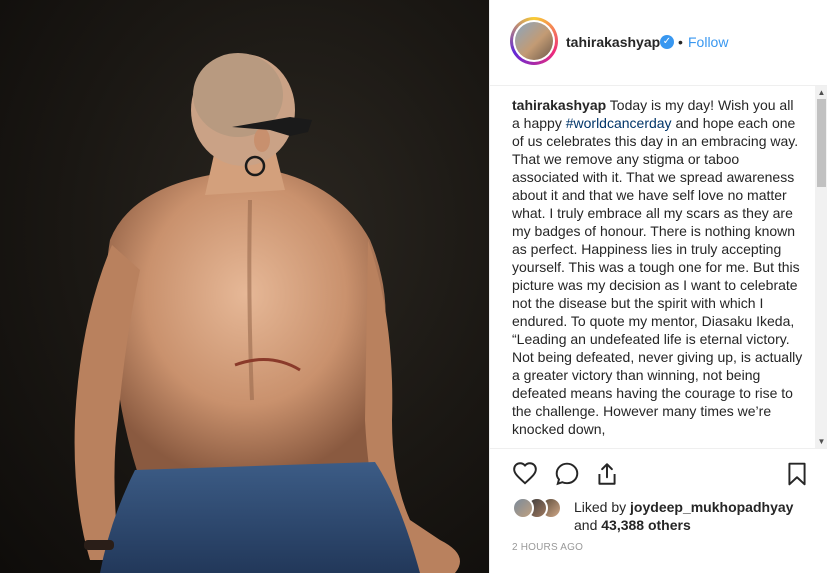  I want to click on scroll-up-arrow-icon: ▲, so click(821, 92).